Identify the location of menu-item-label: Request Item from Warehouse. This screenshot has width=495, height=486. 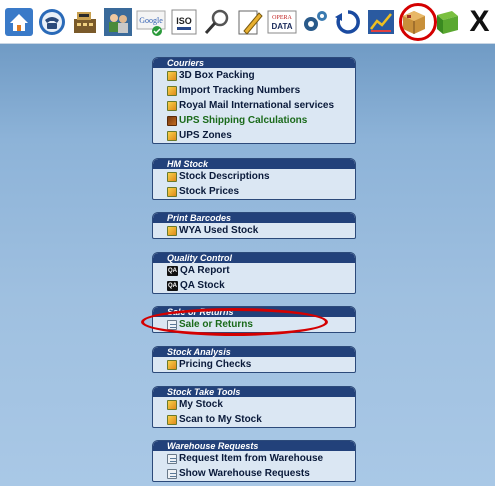
(251, 458).